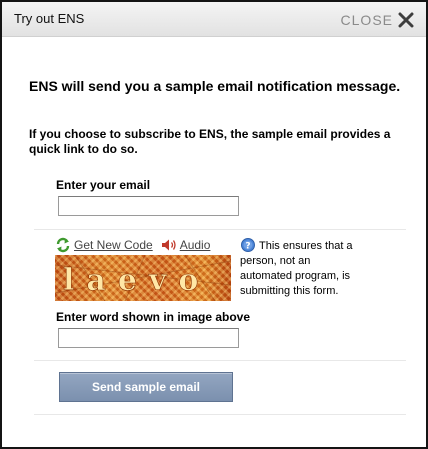 The image size is (428, 449). I want to click on get-new-code-link: Get New Code, so click(104, 245).